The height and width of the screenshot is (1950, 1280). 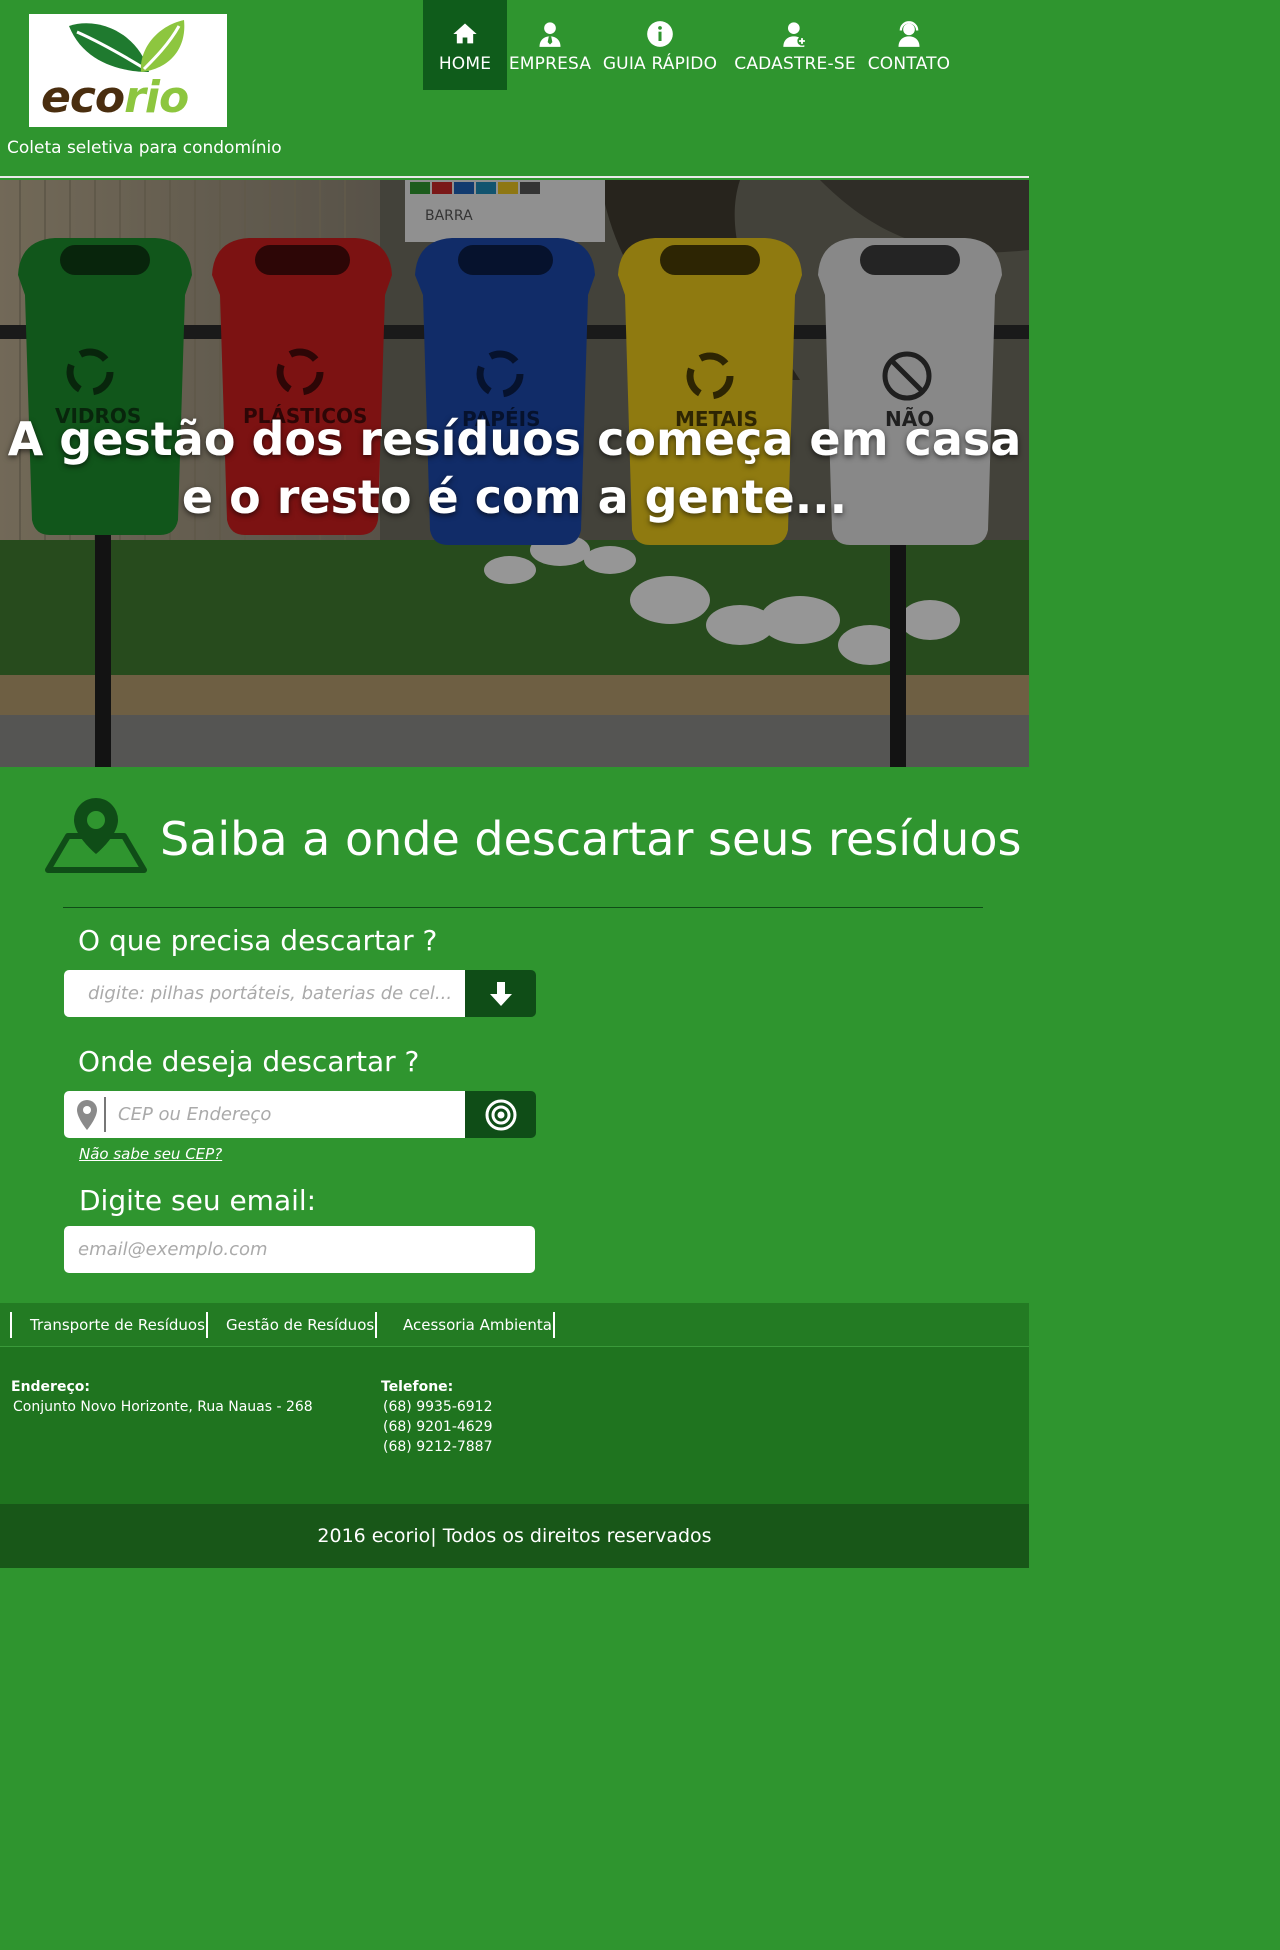 What do you see at coordinates (514, 439) in the screenshot?
I see `hero-headline-line1: A gestão dos resíduos começa em casa` at bounding box center [514, 439].